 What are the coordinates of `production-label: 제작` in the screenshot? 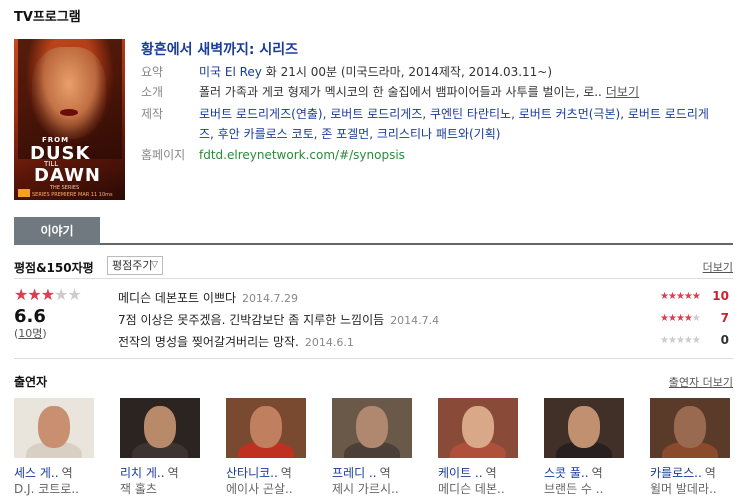 It's located at (152, 114).